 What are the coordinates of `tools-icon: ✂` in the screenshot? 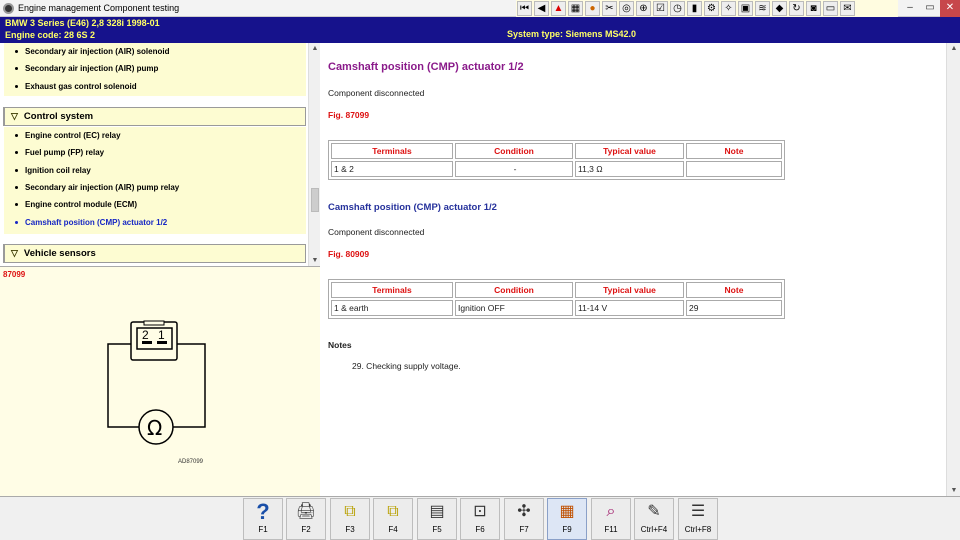 It's located at (609, 8).